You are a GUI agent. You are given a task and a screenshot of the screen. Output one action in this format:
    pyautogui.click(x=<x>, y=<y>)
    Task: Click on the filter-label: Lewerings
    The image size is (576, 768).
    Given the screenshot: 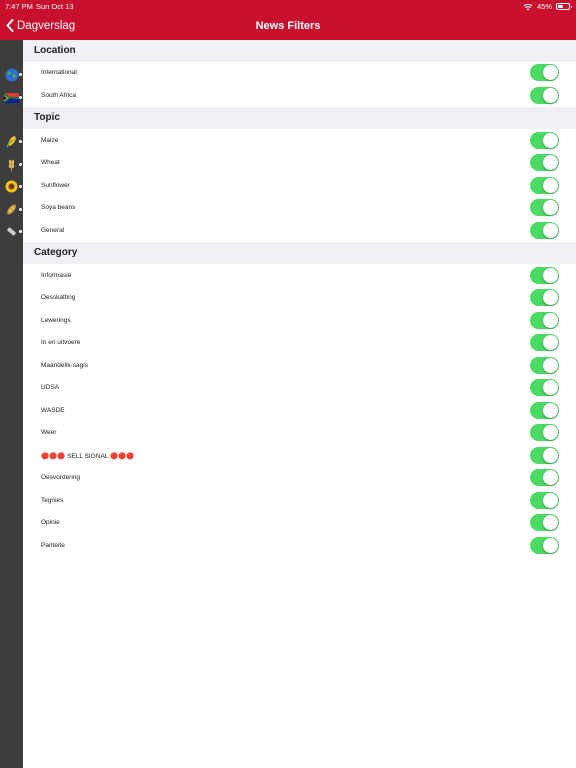 What is the action you would take?
    pyautogui.click(x=56, y=320)
    